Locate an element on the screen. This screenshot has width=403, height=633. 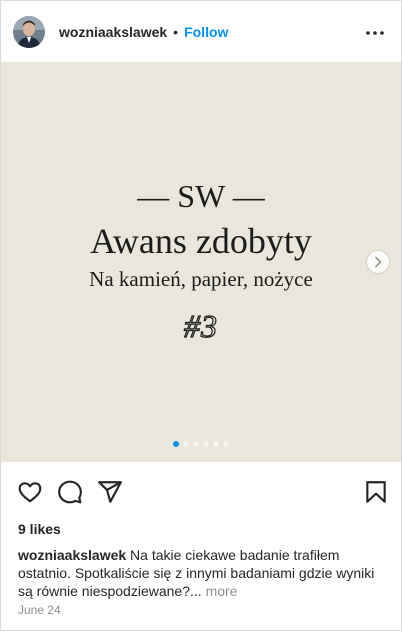
follow-button: Follow is located at coordinates (206, 32).